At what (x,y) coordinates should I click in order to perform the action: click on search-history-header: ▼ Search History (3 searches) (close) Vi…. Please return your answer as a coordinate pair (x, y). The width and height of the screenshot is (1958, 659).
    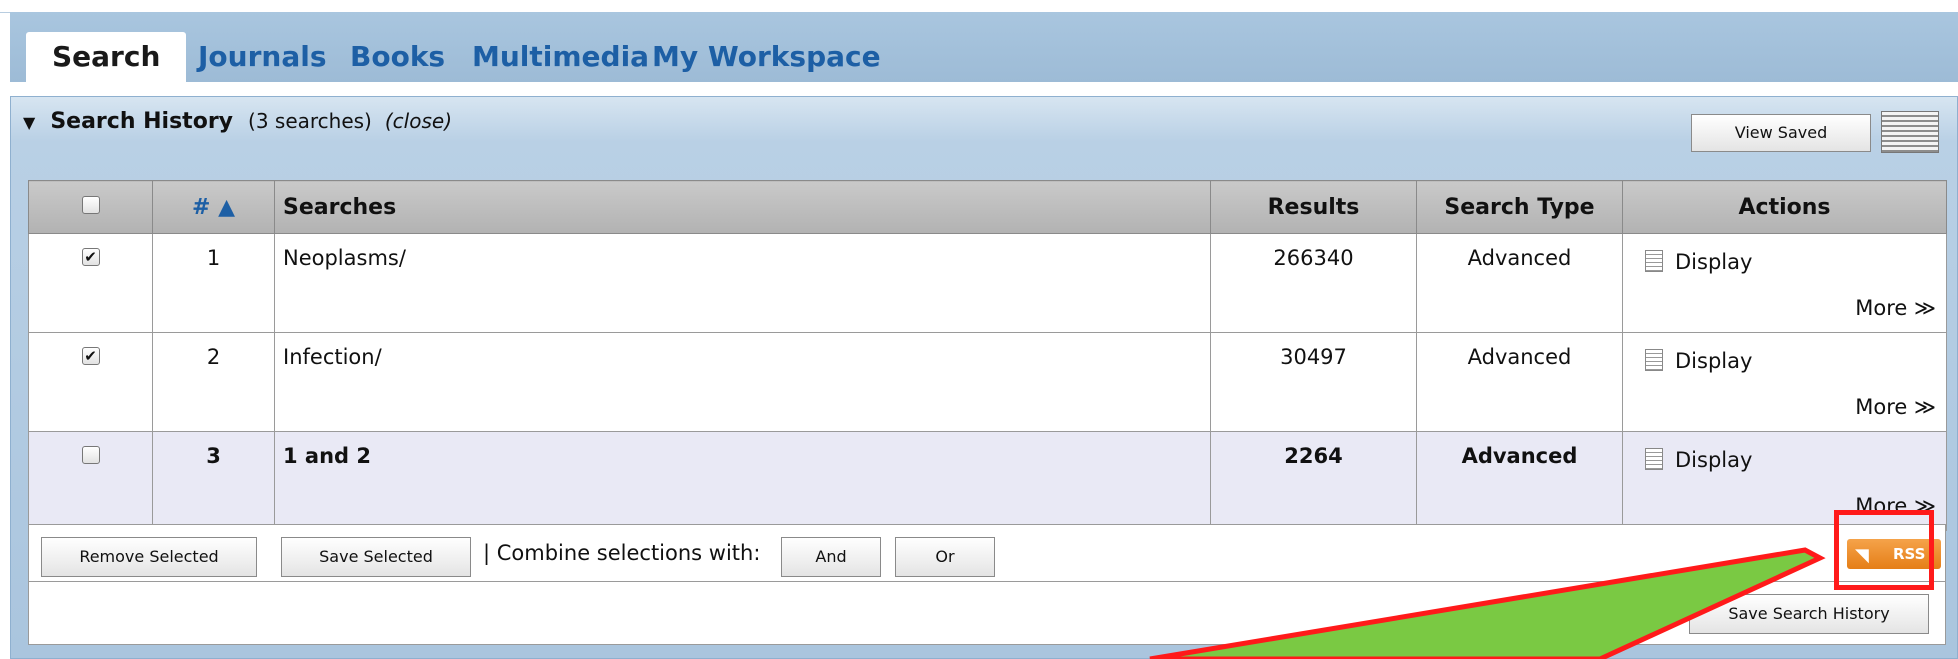
    Looking at the image, I should click on (984, 125).